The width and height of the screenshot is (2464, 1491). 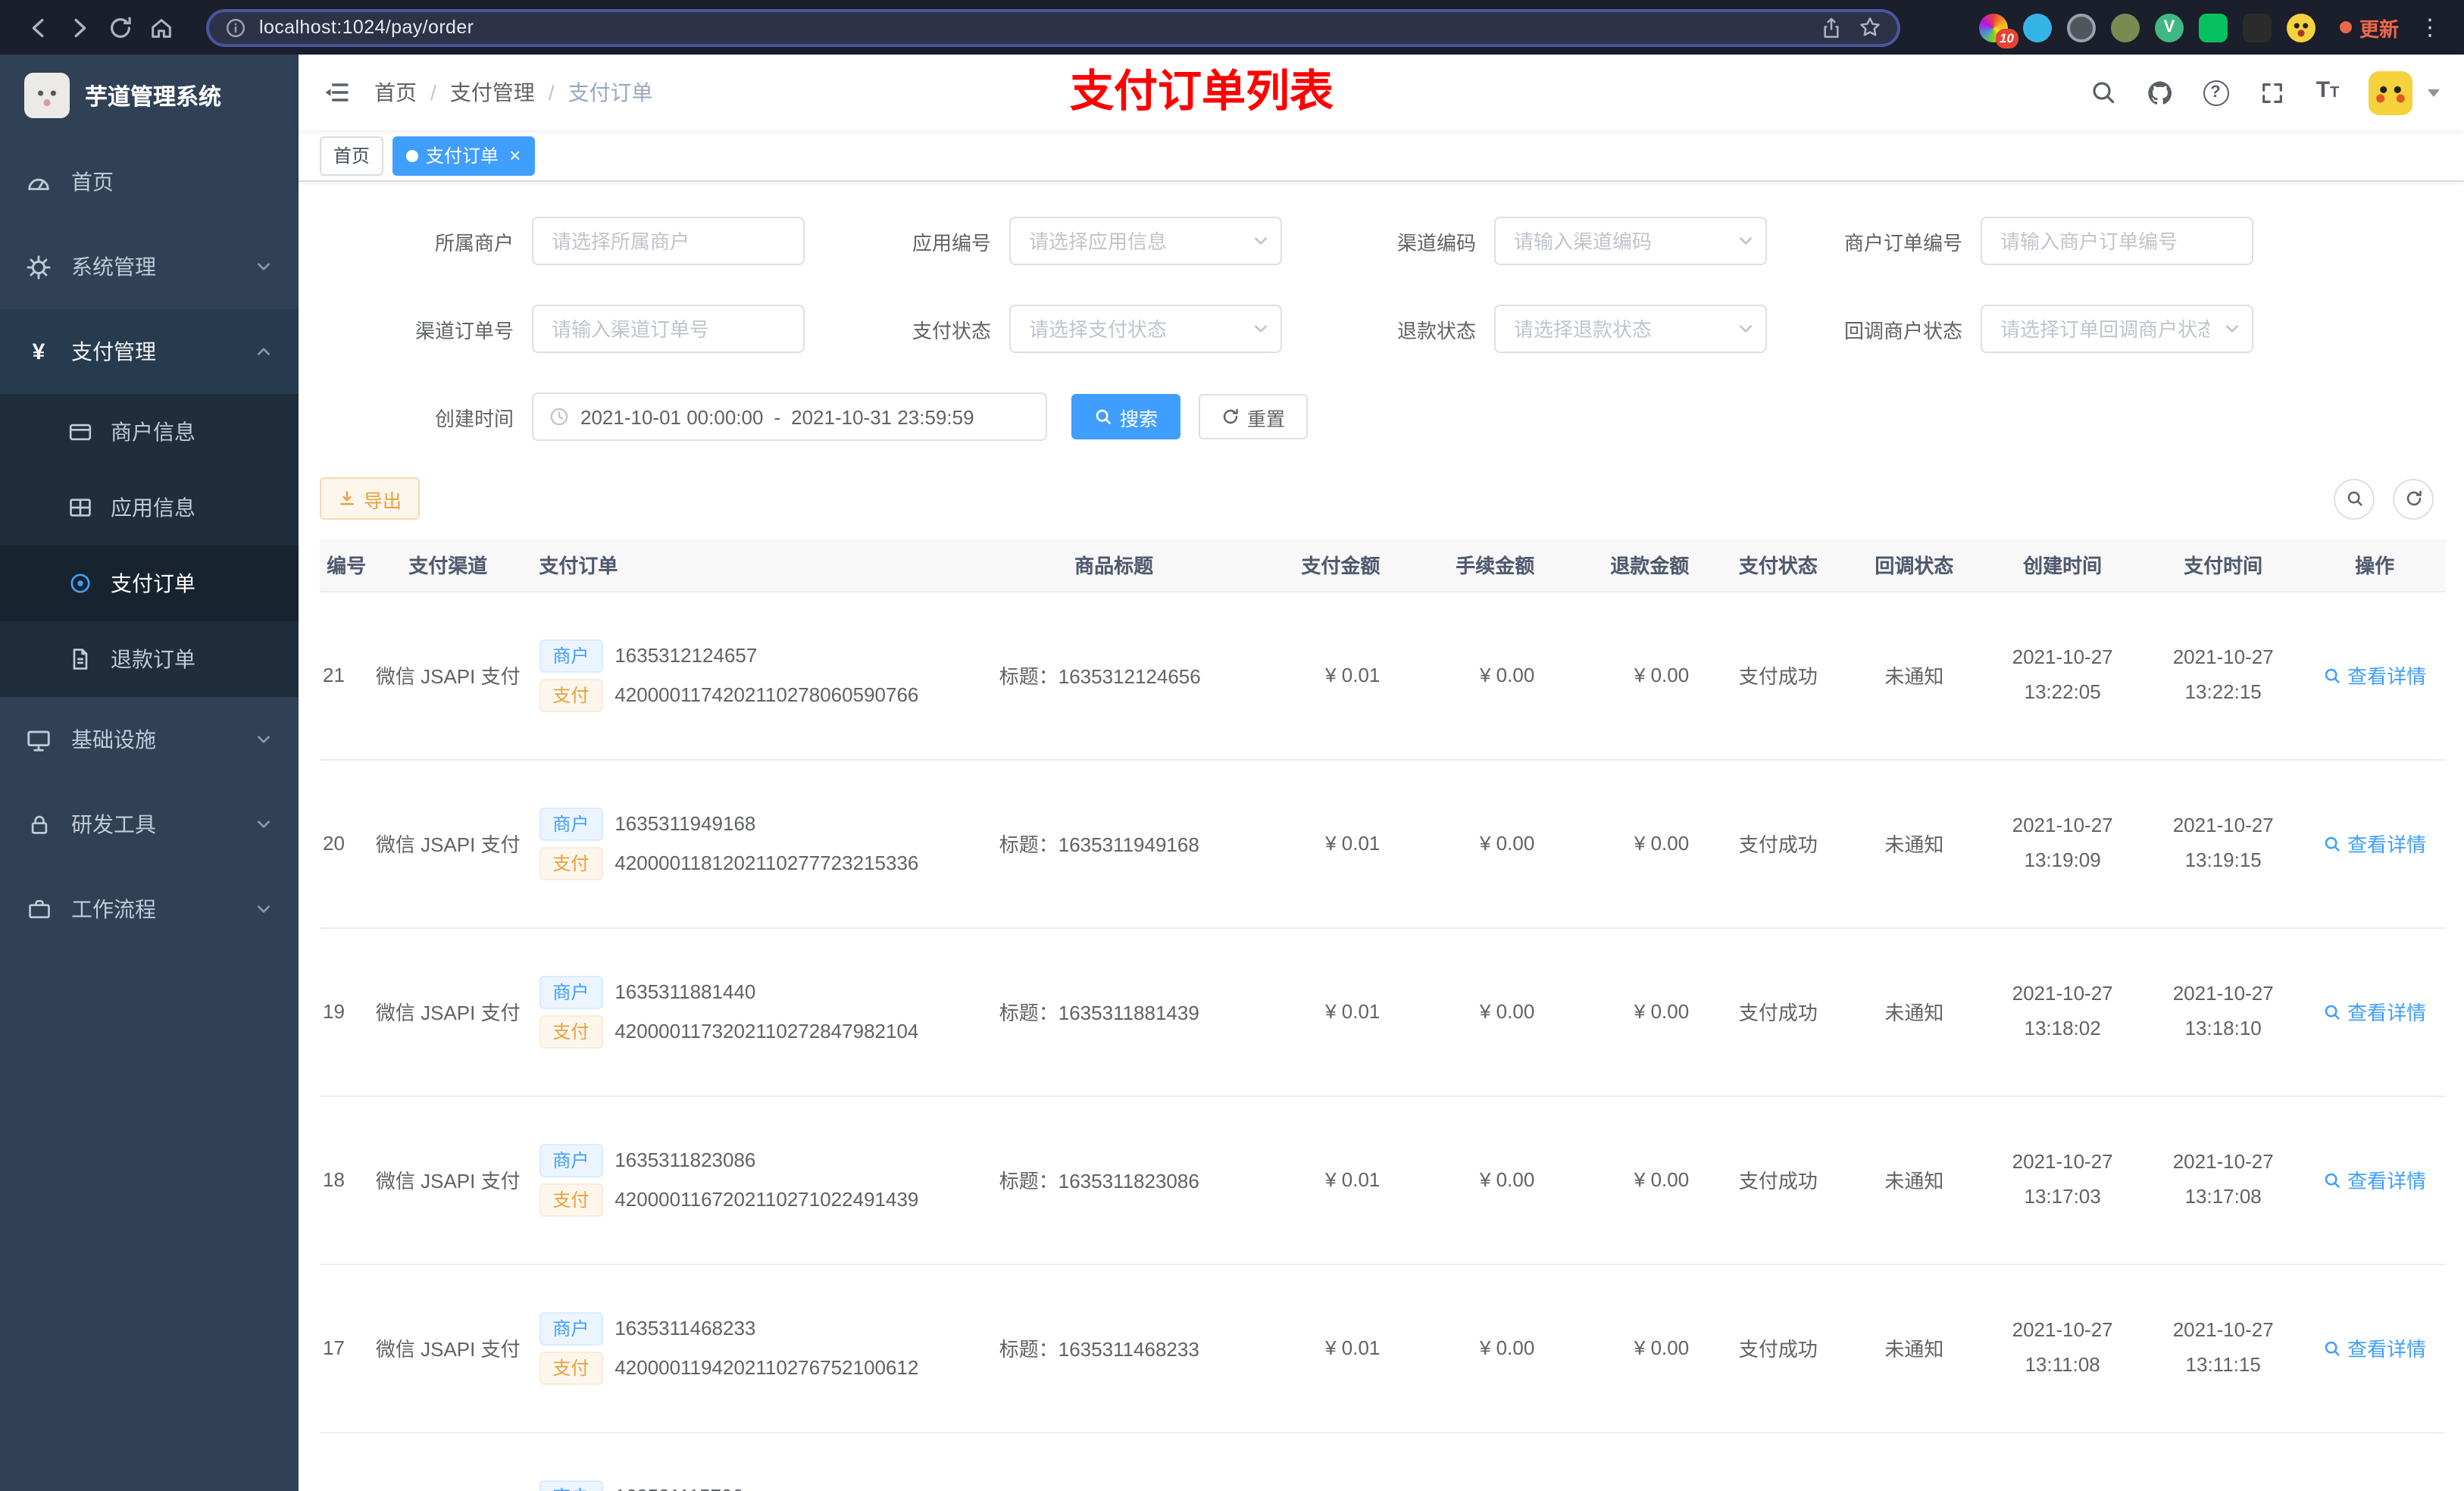 What do you see at coordinates (2159, 92) in the screenshot?
I see `github-icon` at bounding box center [2159, 92].